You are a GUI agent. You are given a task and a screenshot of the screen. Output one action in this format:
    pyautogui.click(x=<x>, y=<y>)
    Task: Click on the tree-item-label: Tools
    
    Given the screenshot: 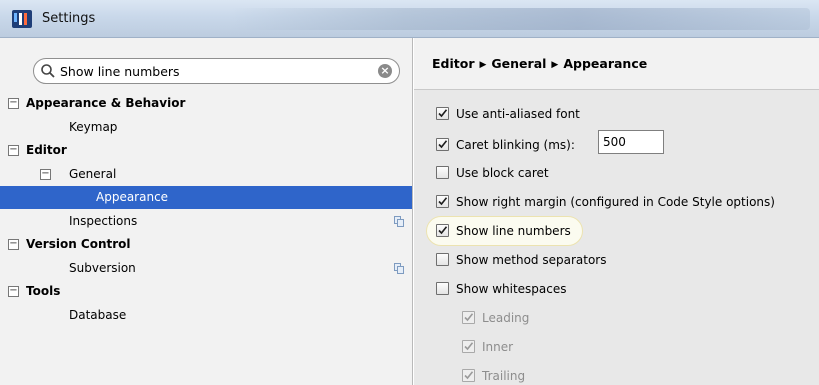 What is the action you would take?
    pyautogui.click(x=43, y=291)
    